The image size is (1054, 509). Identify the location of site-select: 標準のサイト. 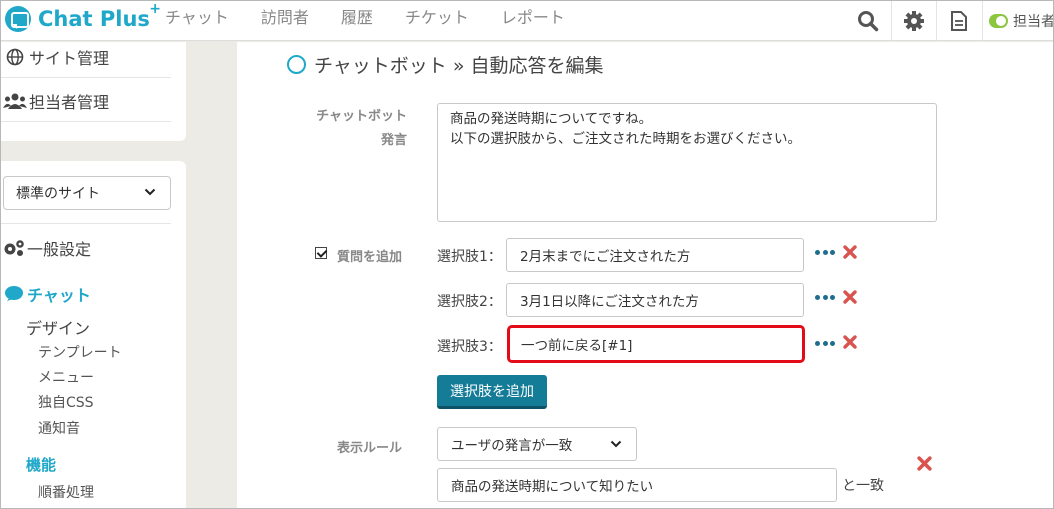
(87, 193).